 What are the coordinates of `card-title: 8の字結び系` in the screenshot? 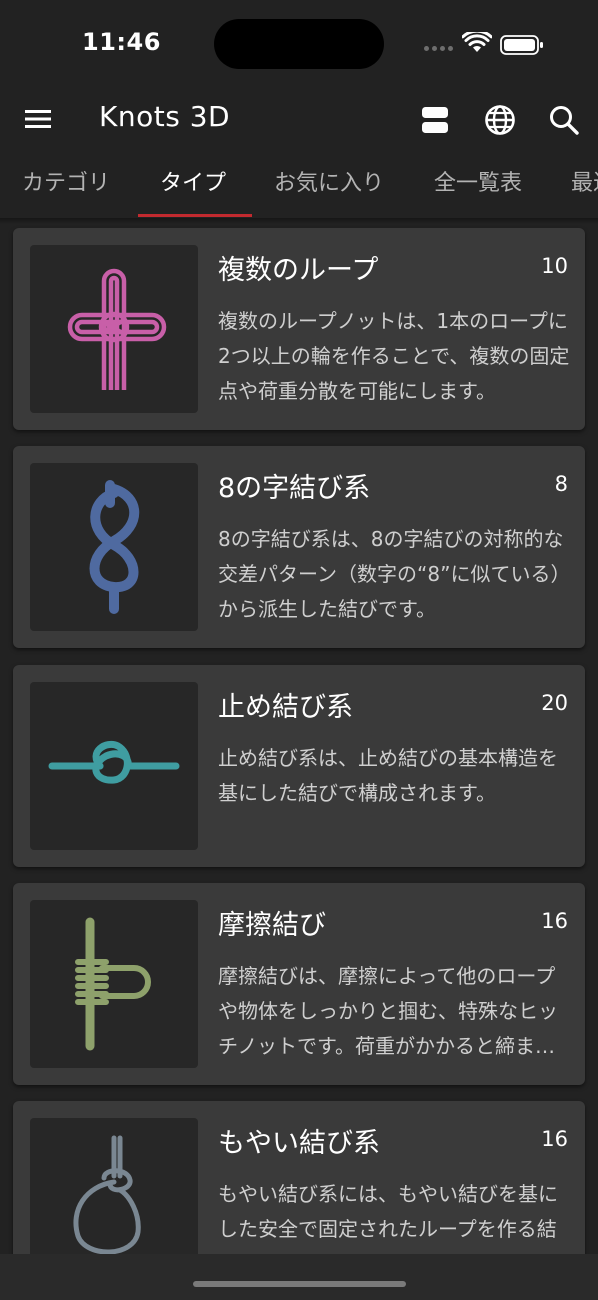 It's located at (294, 488).